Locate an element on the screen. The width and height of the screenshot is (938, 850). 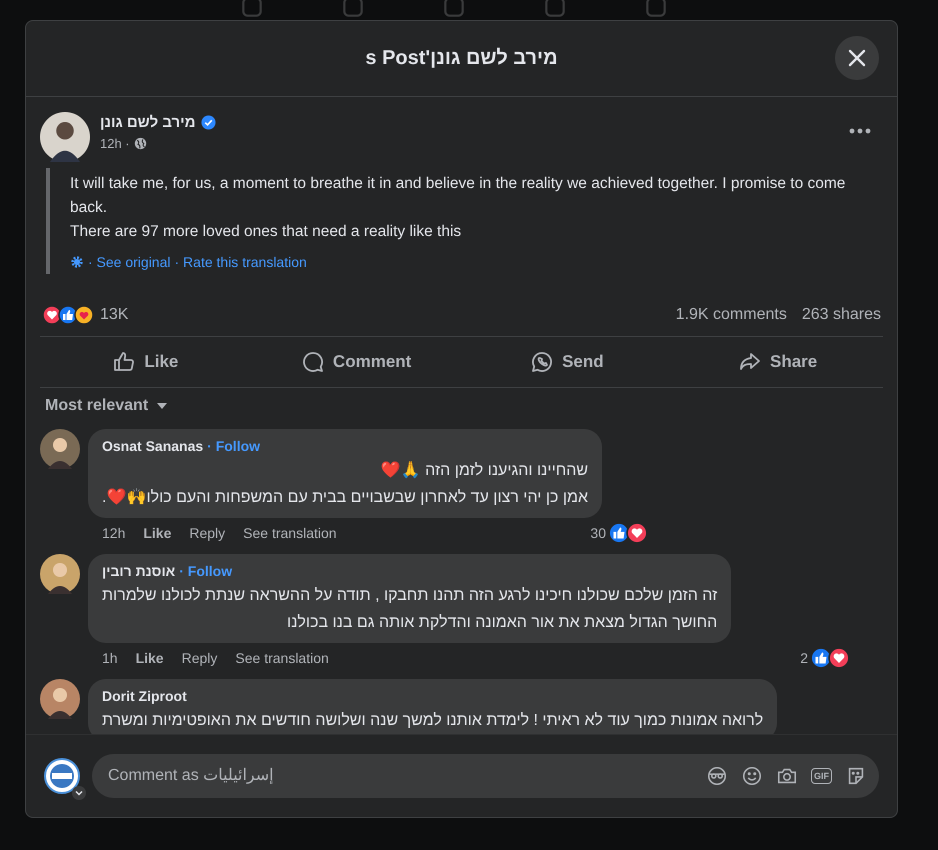
comment-text: החושך הגדול מצאת את אור האמונה והדלקת אותה גם בנו בכולנו is located at coordinates (502, 623).